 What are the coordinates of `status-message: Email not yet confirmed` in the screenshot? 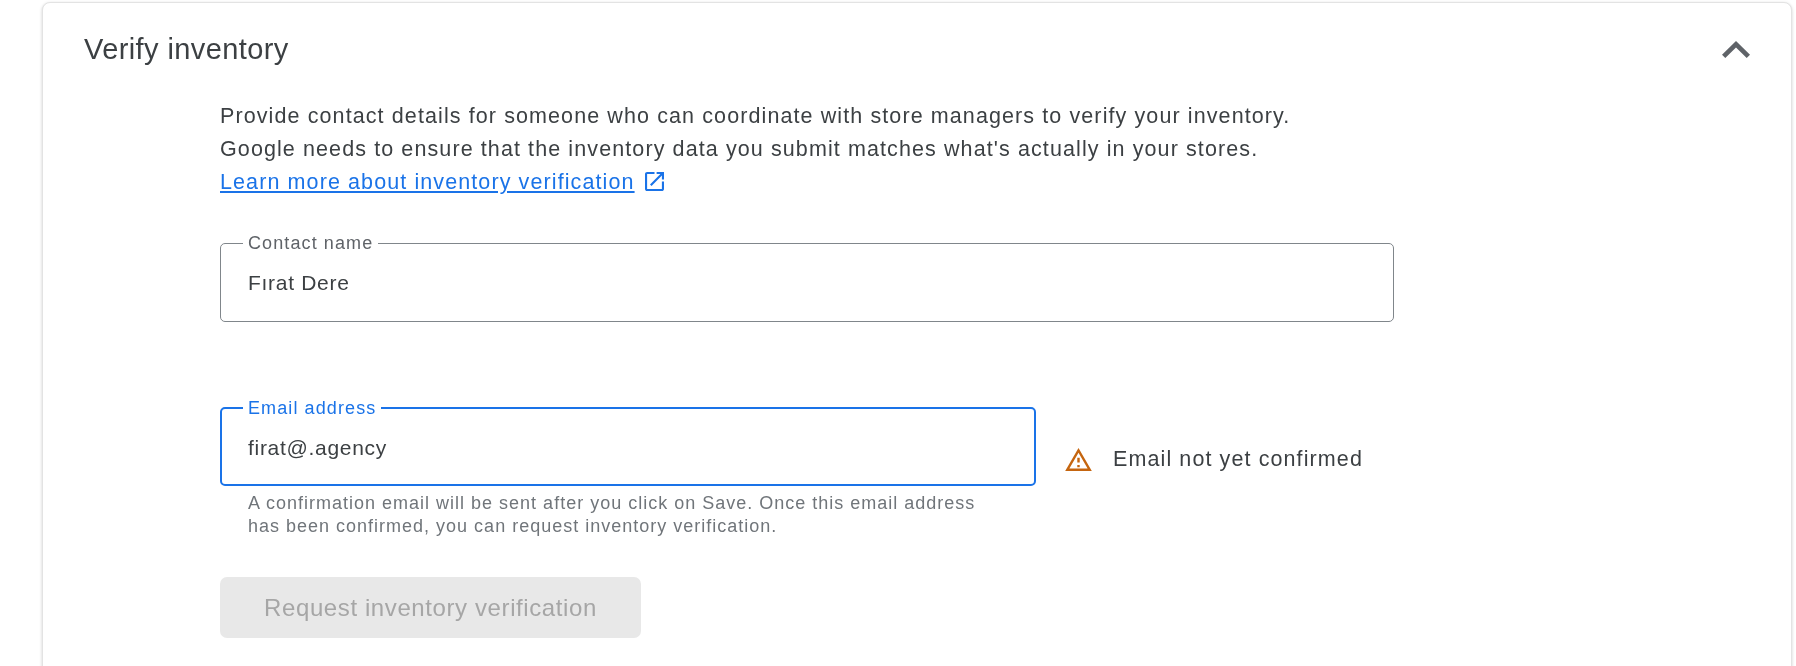 It's located at (1238, 459).